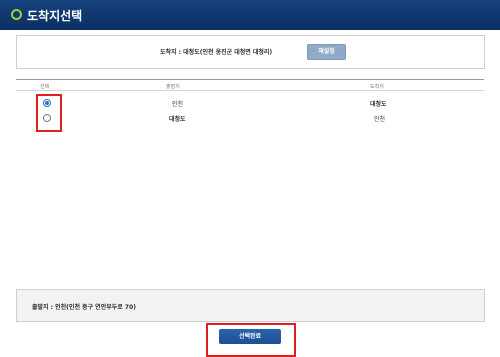 Image resolution: width=500 pixels, height=357 pixels. Describe the element at coordinates (377, 87) in the screenshot. I see `column-header-destination: 도착지` at that location.